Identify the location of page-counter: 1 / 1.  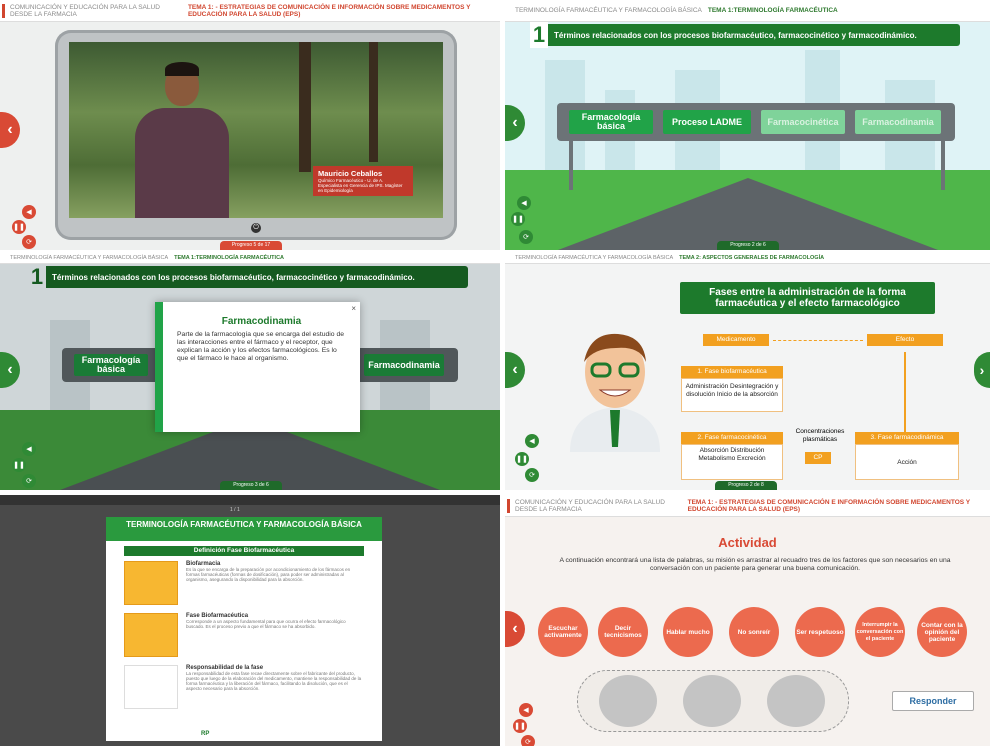
(235, 510).